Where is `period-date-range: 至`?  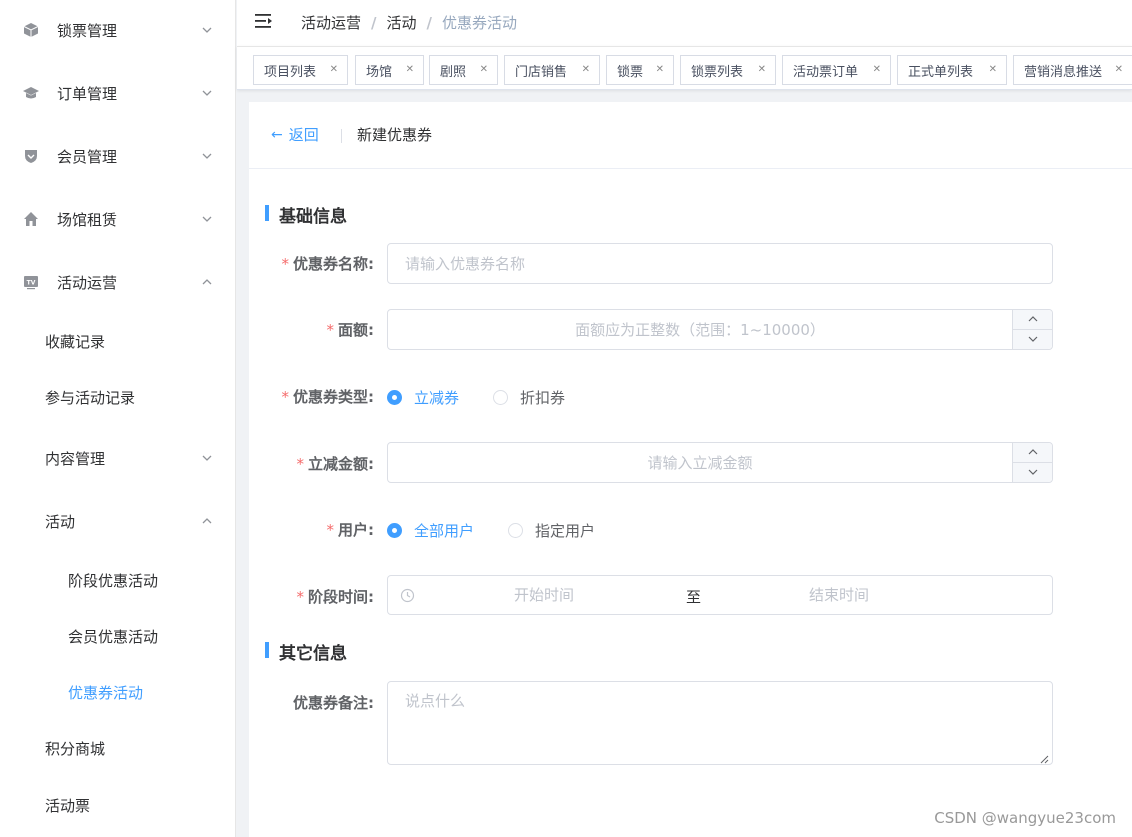 period-date-range: 至 is located at coordinates (720, 595).